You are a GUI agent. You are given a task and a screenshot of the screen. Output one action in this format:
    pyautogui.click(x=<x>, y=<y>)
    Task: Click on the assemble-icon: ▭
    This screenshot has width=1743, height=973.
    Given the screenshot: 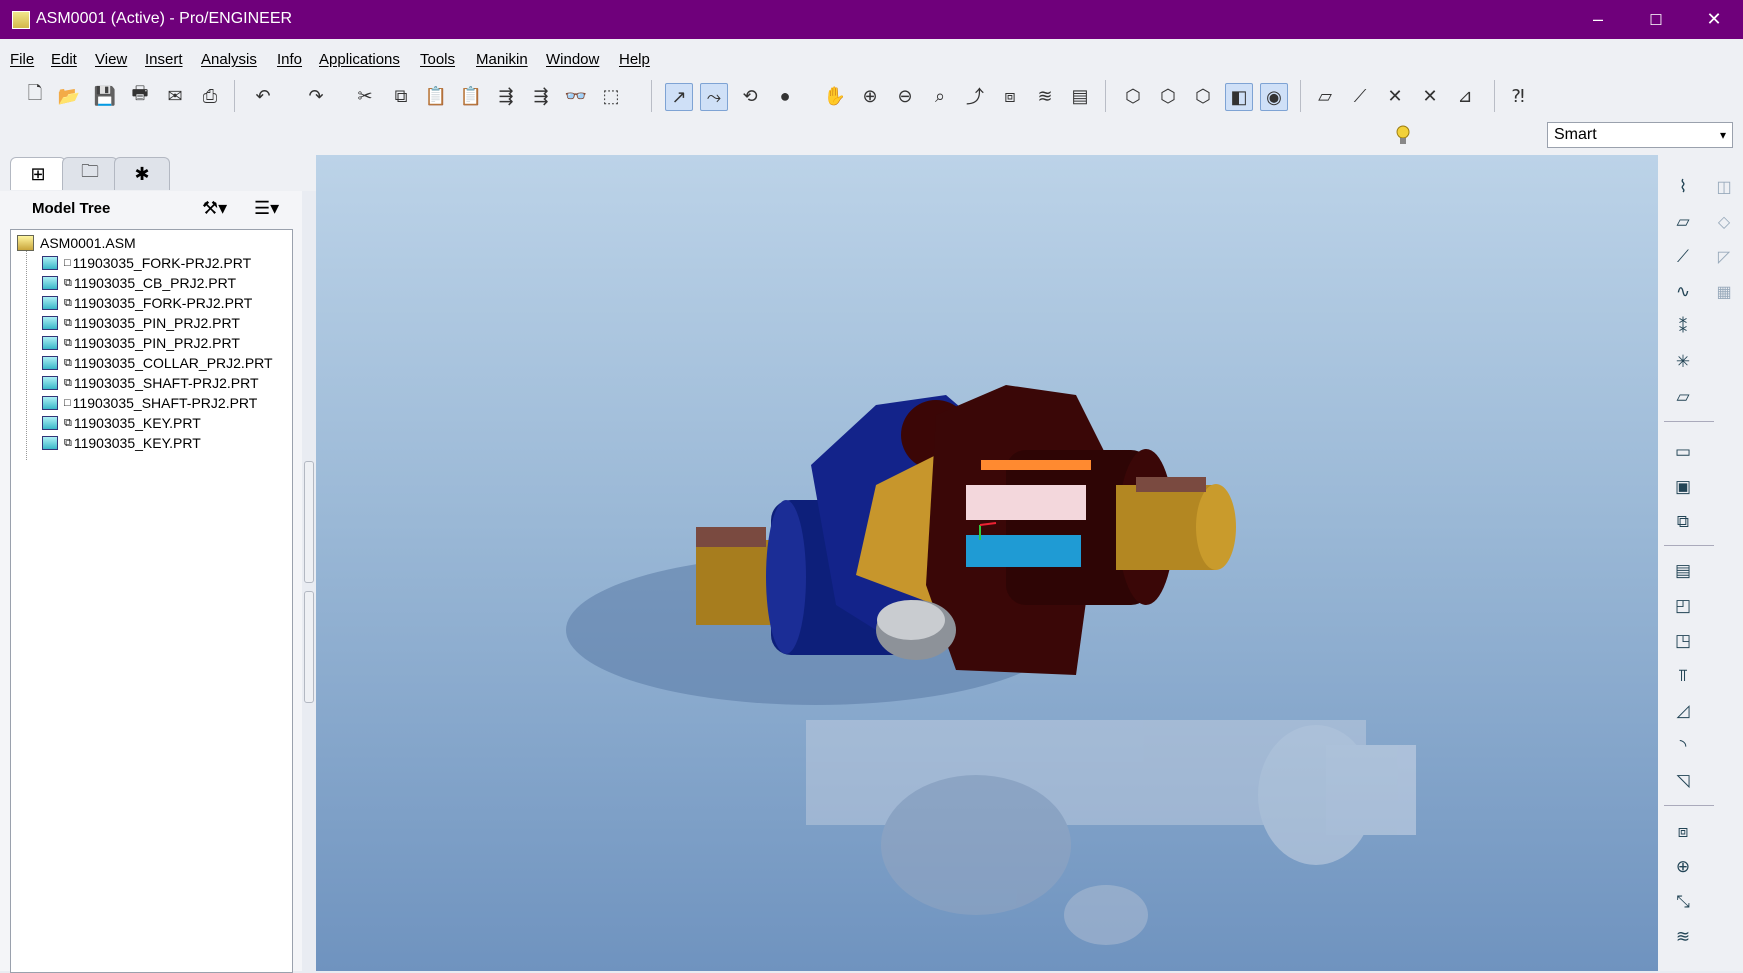 What is the action you would take?
    pyautogui.click(x=1683, y=452)
    